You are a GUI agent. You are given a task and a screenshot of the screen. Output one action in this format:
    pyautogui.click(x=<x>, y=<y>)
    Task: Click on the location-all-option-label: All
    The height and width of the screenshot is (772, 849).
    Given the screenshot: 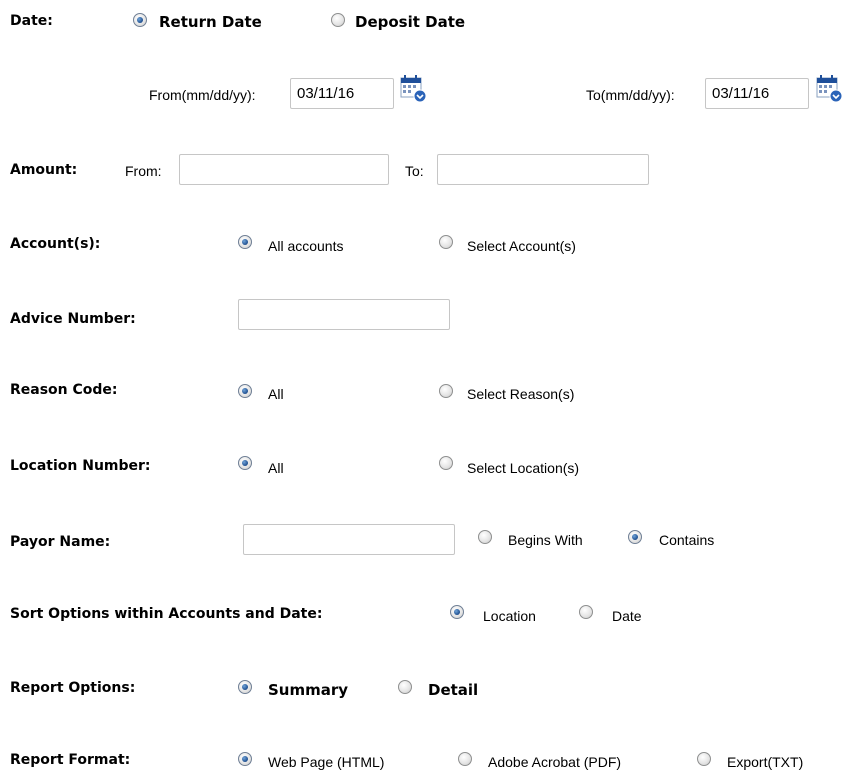 What is the action you would take?
    pyautogui.click(x=276, y=468)
    